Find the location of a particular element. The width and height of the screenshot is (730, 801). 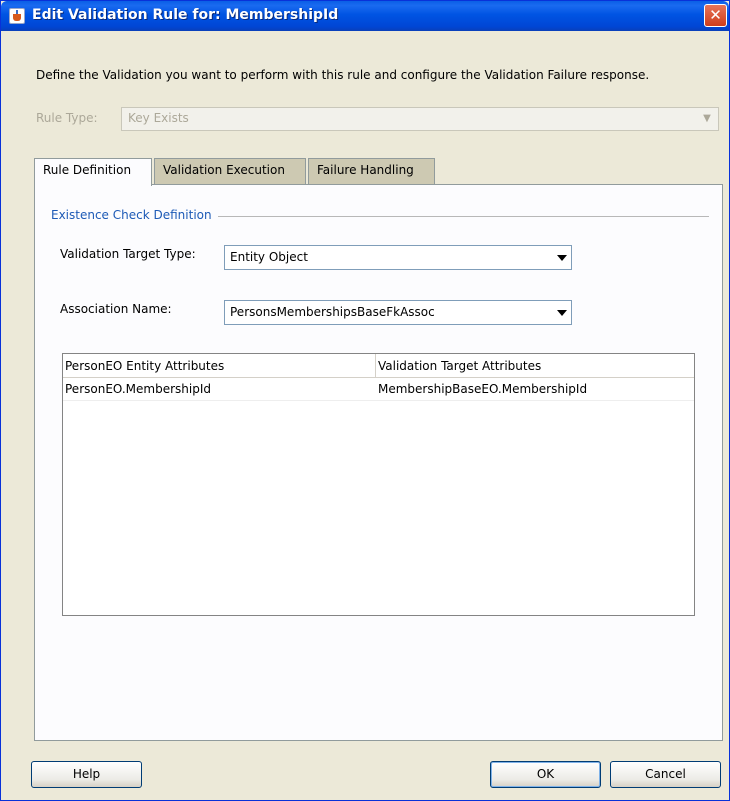

validation-target-type-value: Entity Object is located at coordinates (269, 257).